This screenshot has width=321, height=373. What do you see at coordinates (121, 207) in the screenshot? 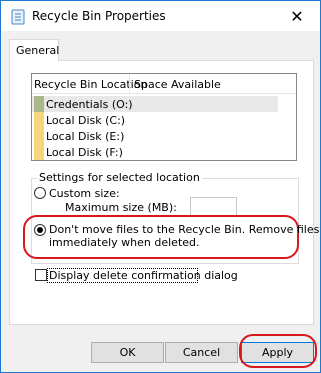
I see `max-size-label: Maximum size (MB):` at bounding box center [121, 207].